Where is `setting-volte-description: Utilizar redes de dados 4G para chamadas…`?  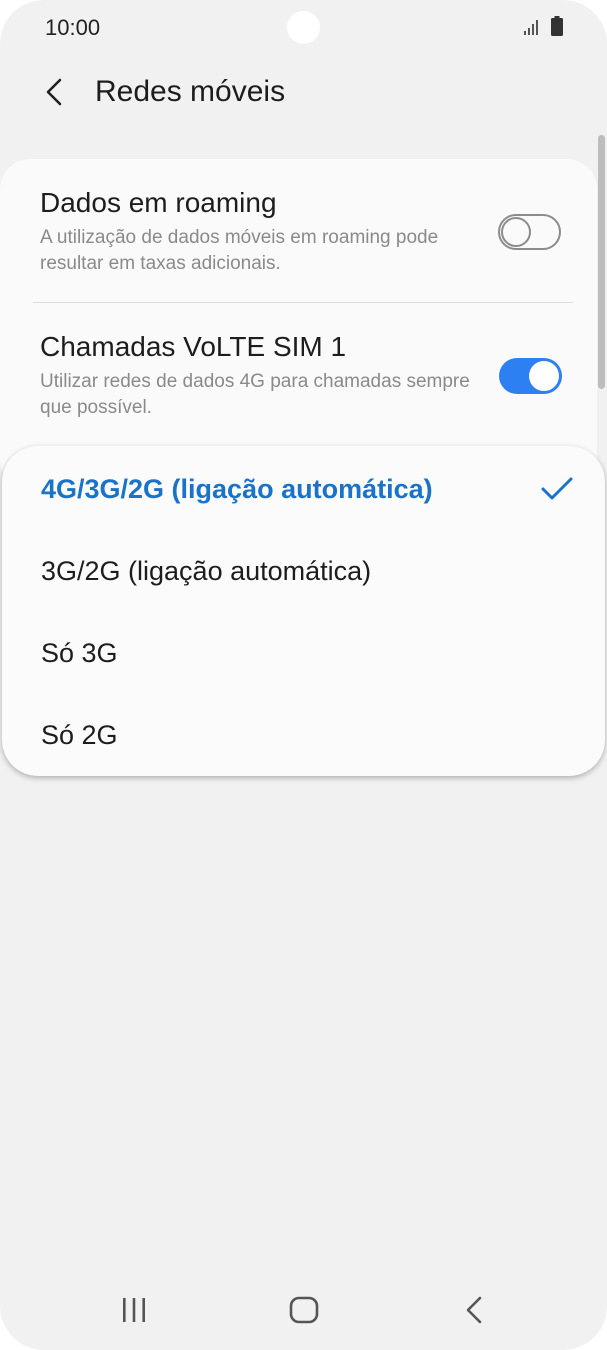 setting-volte-description: Utilizar redes de dados 4G para chamadas… is located at coordinates (255, 394).